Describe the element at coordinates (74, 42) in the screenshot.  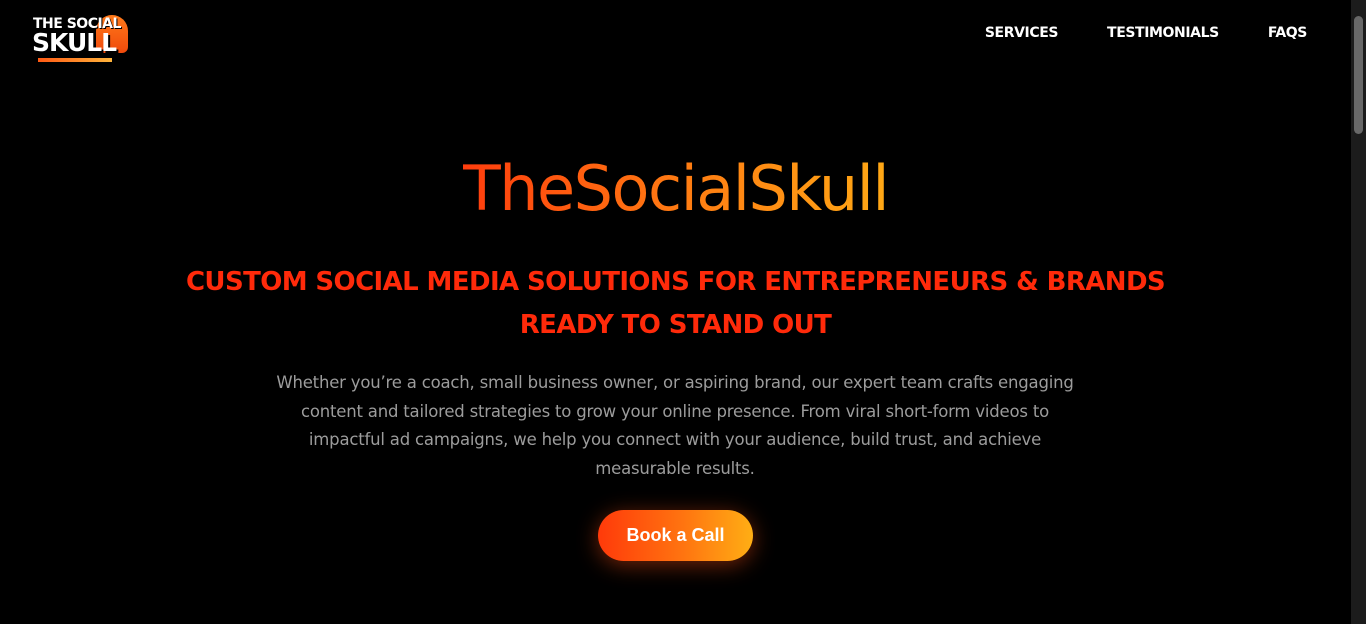
I see `logo-text-bottom: SKULL` at that location.